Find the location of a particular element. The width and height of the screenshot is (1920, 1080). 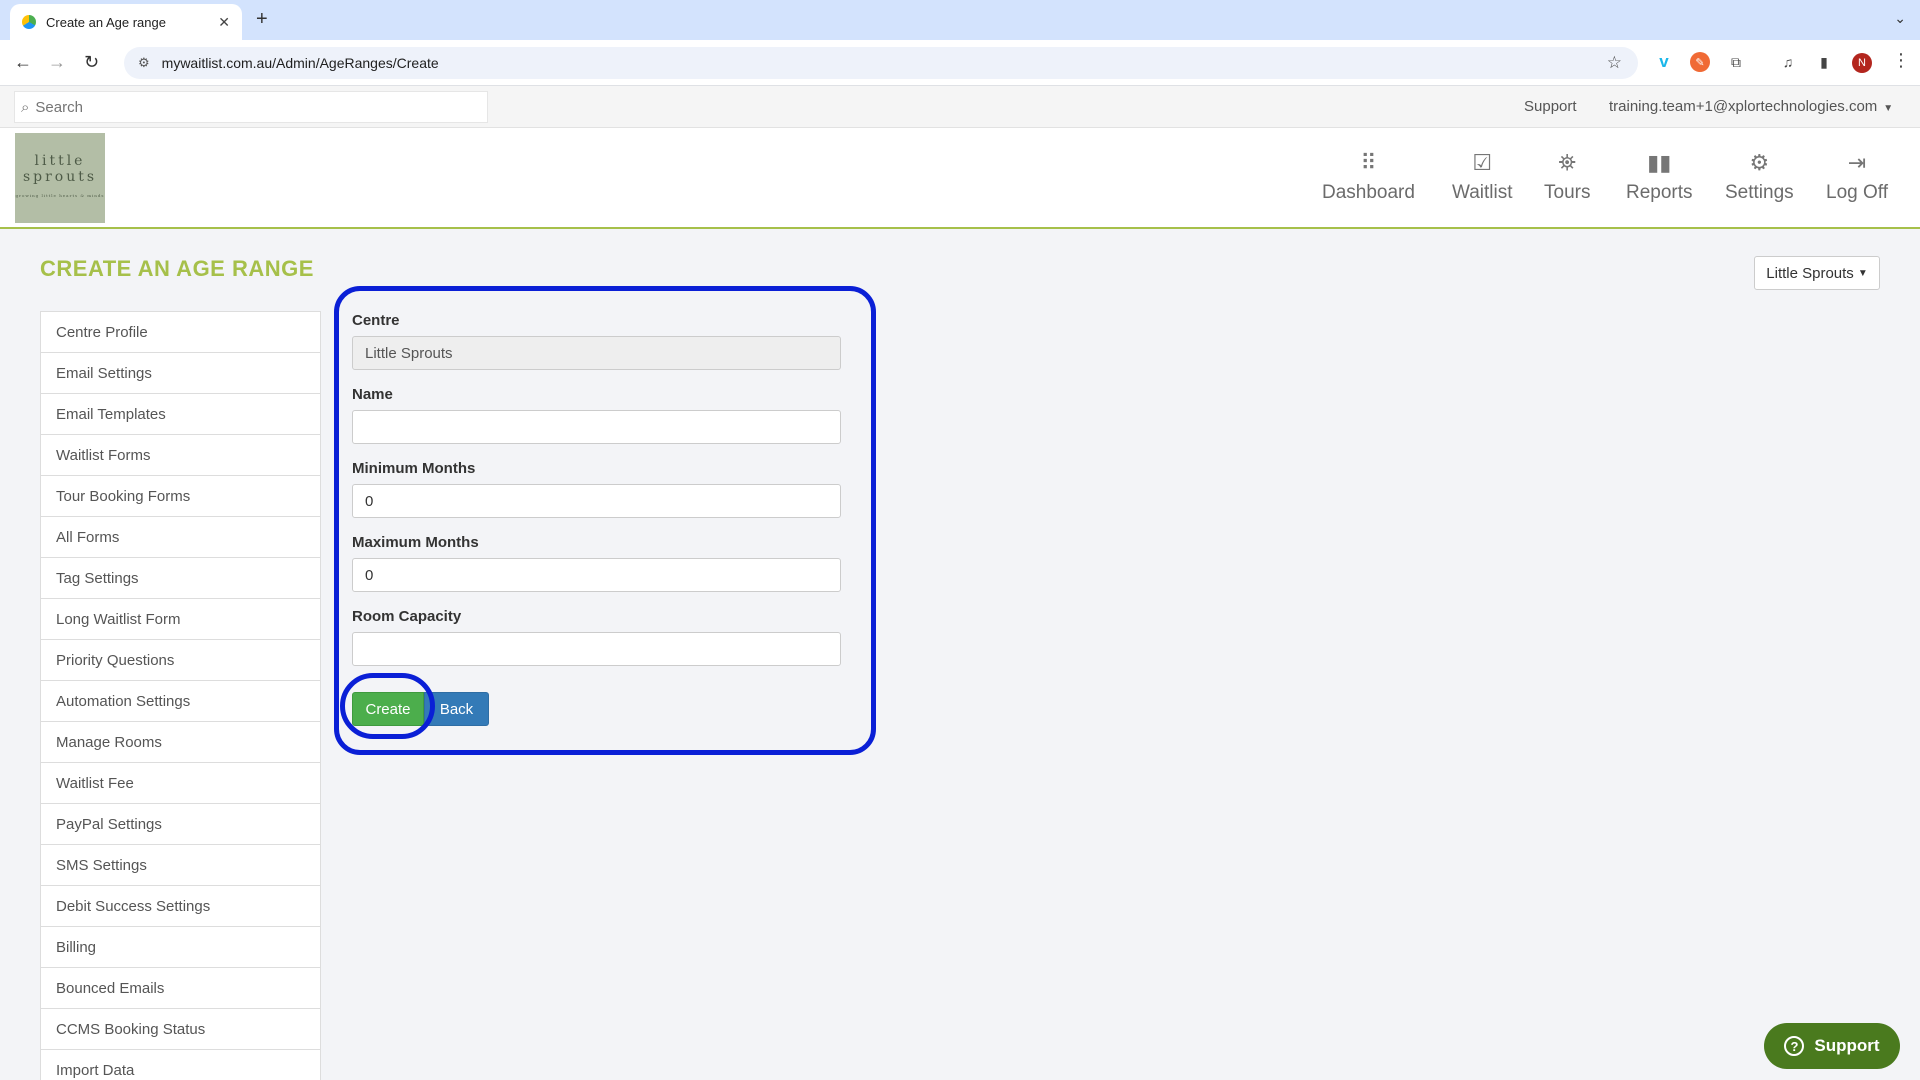

support-widget-button: ? Support is located at coordinates (1832, 1046).